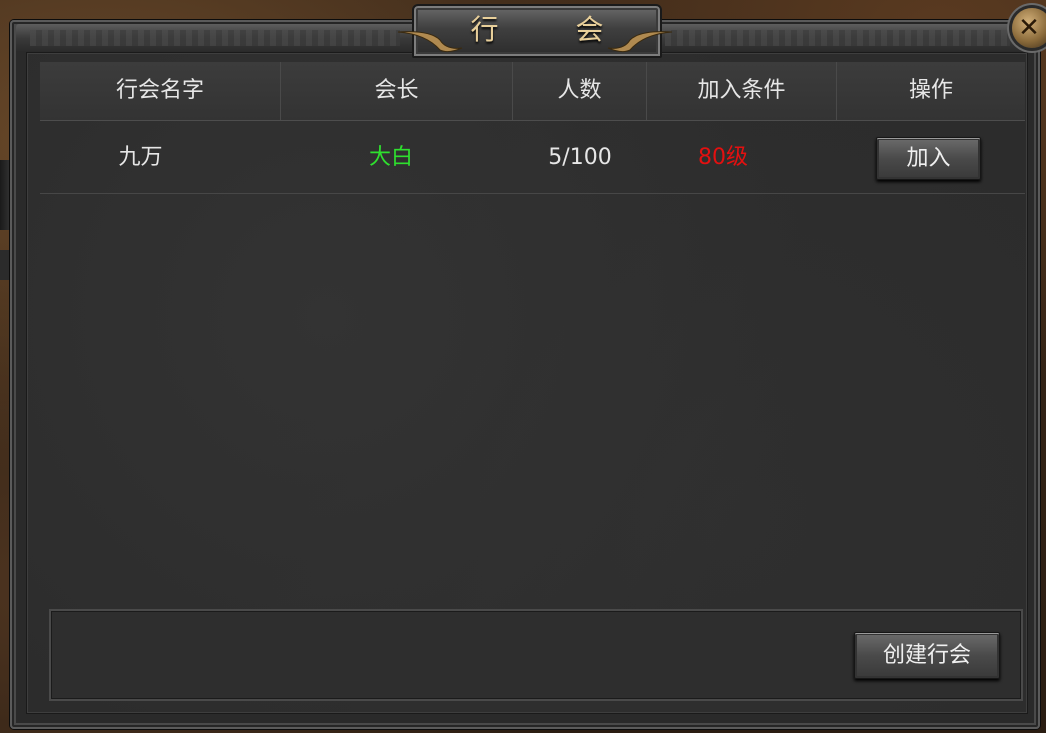  I want to click on leader-cell: 大白, so click(390, 157).